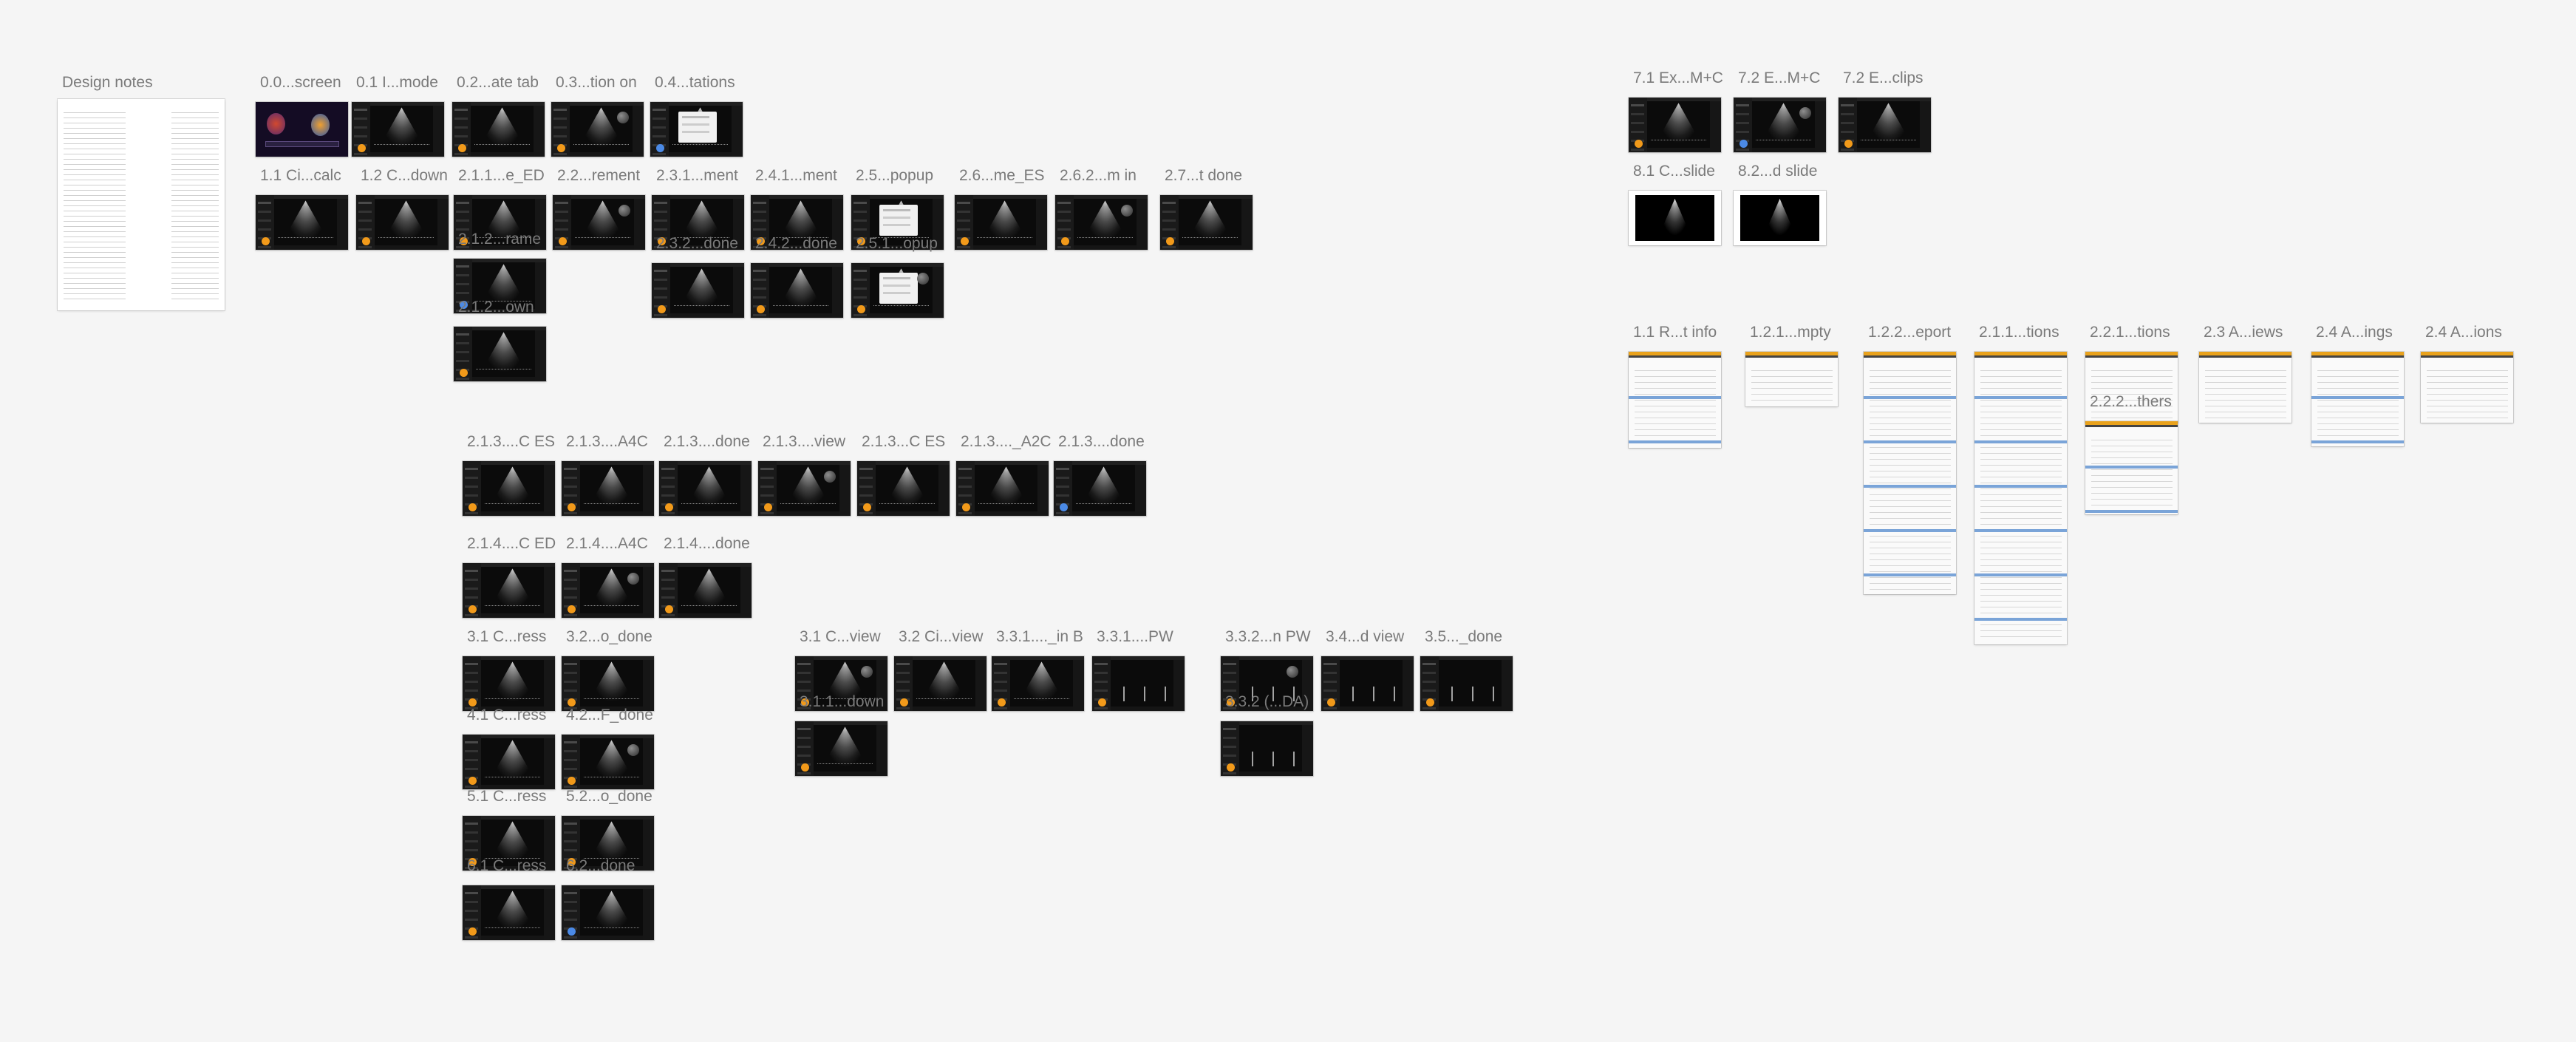 The height and width of the screenshot is (1042, 2576). What do you see at coordinates (496, 307) in the screenshot?
I see `frame-label: 2.1.2...own` at bounding box center [496, 307].